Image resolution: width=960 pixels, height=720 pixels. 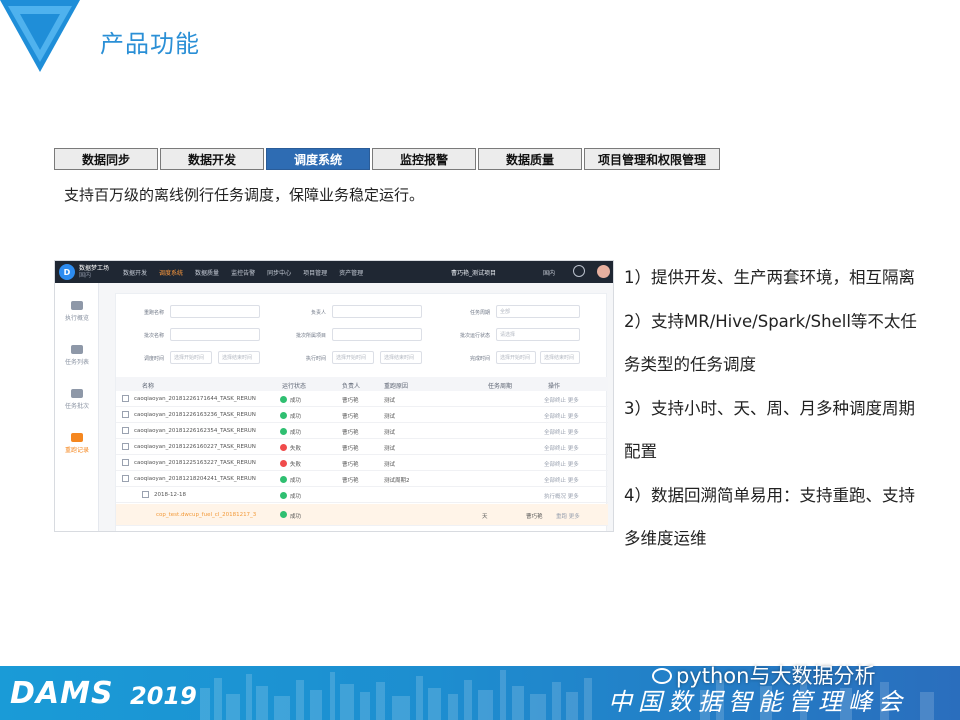 What do you see at coordinates (568, 516) in the screenshot?
I see `row-actions: 重跑 更多` at bounding box center [568, 516].